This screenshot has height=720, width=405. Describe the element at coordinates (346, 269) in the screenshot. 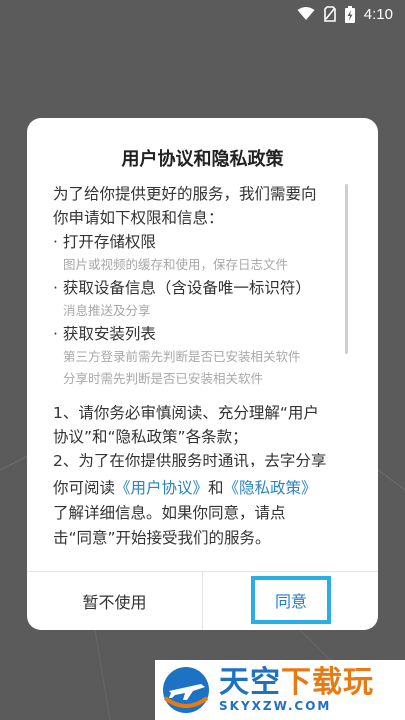

I see `scrollbar-thumb` at that location.